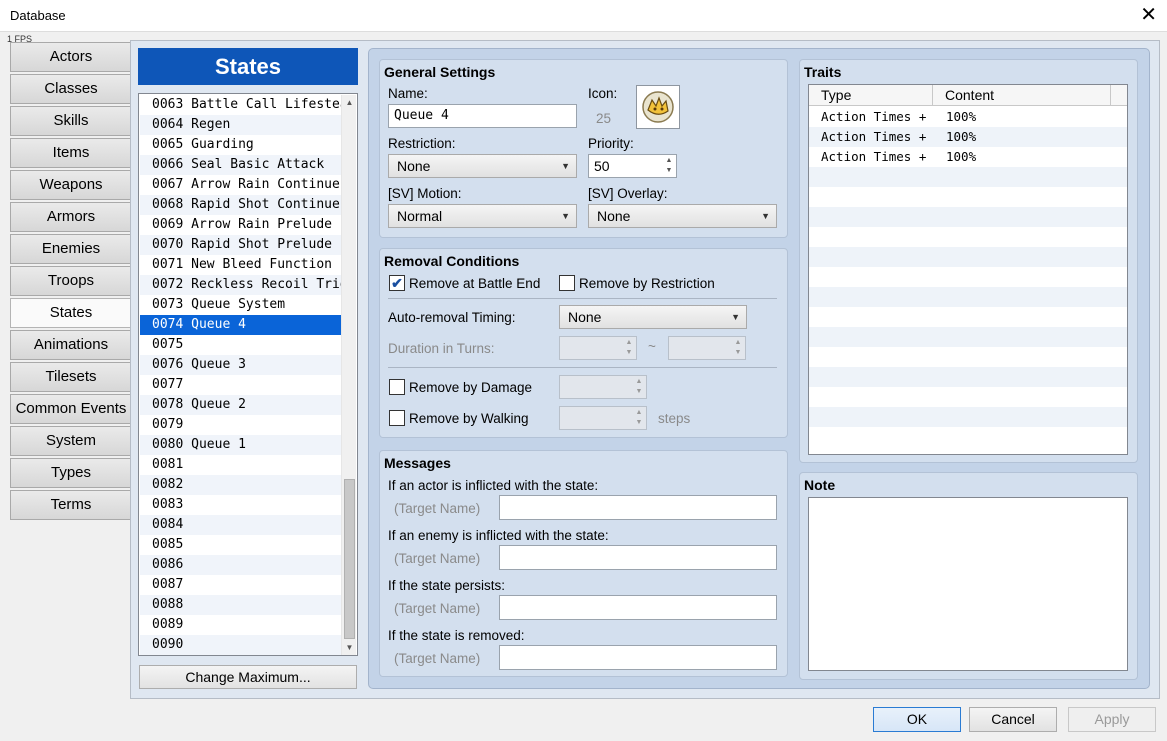 The image size is (1167, 741). Describe the element at coordinates (241, 125) in the screenshot. I see `list-item: 0064 Regen` at that location.